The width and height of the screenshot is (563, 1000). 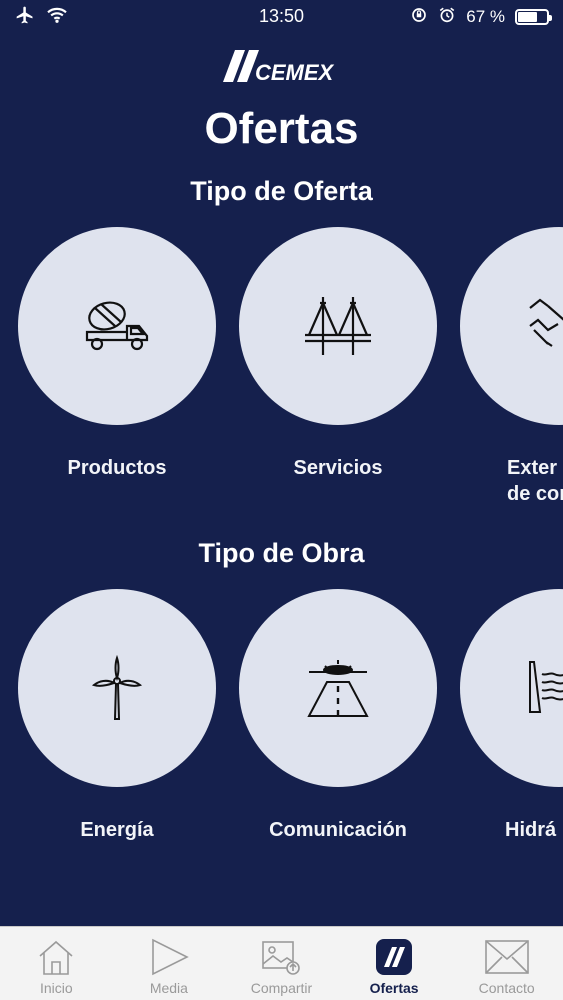 I want to click on wind-turbine-icon, so click(x=117, y=687).